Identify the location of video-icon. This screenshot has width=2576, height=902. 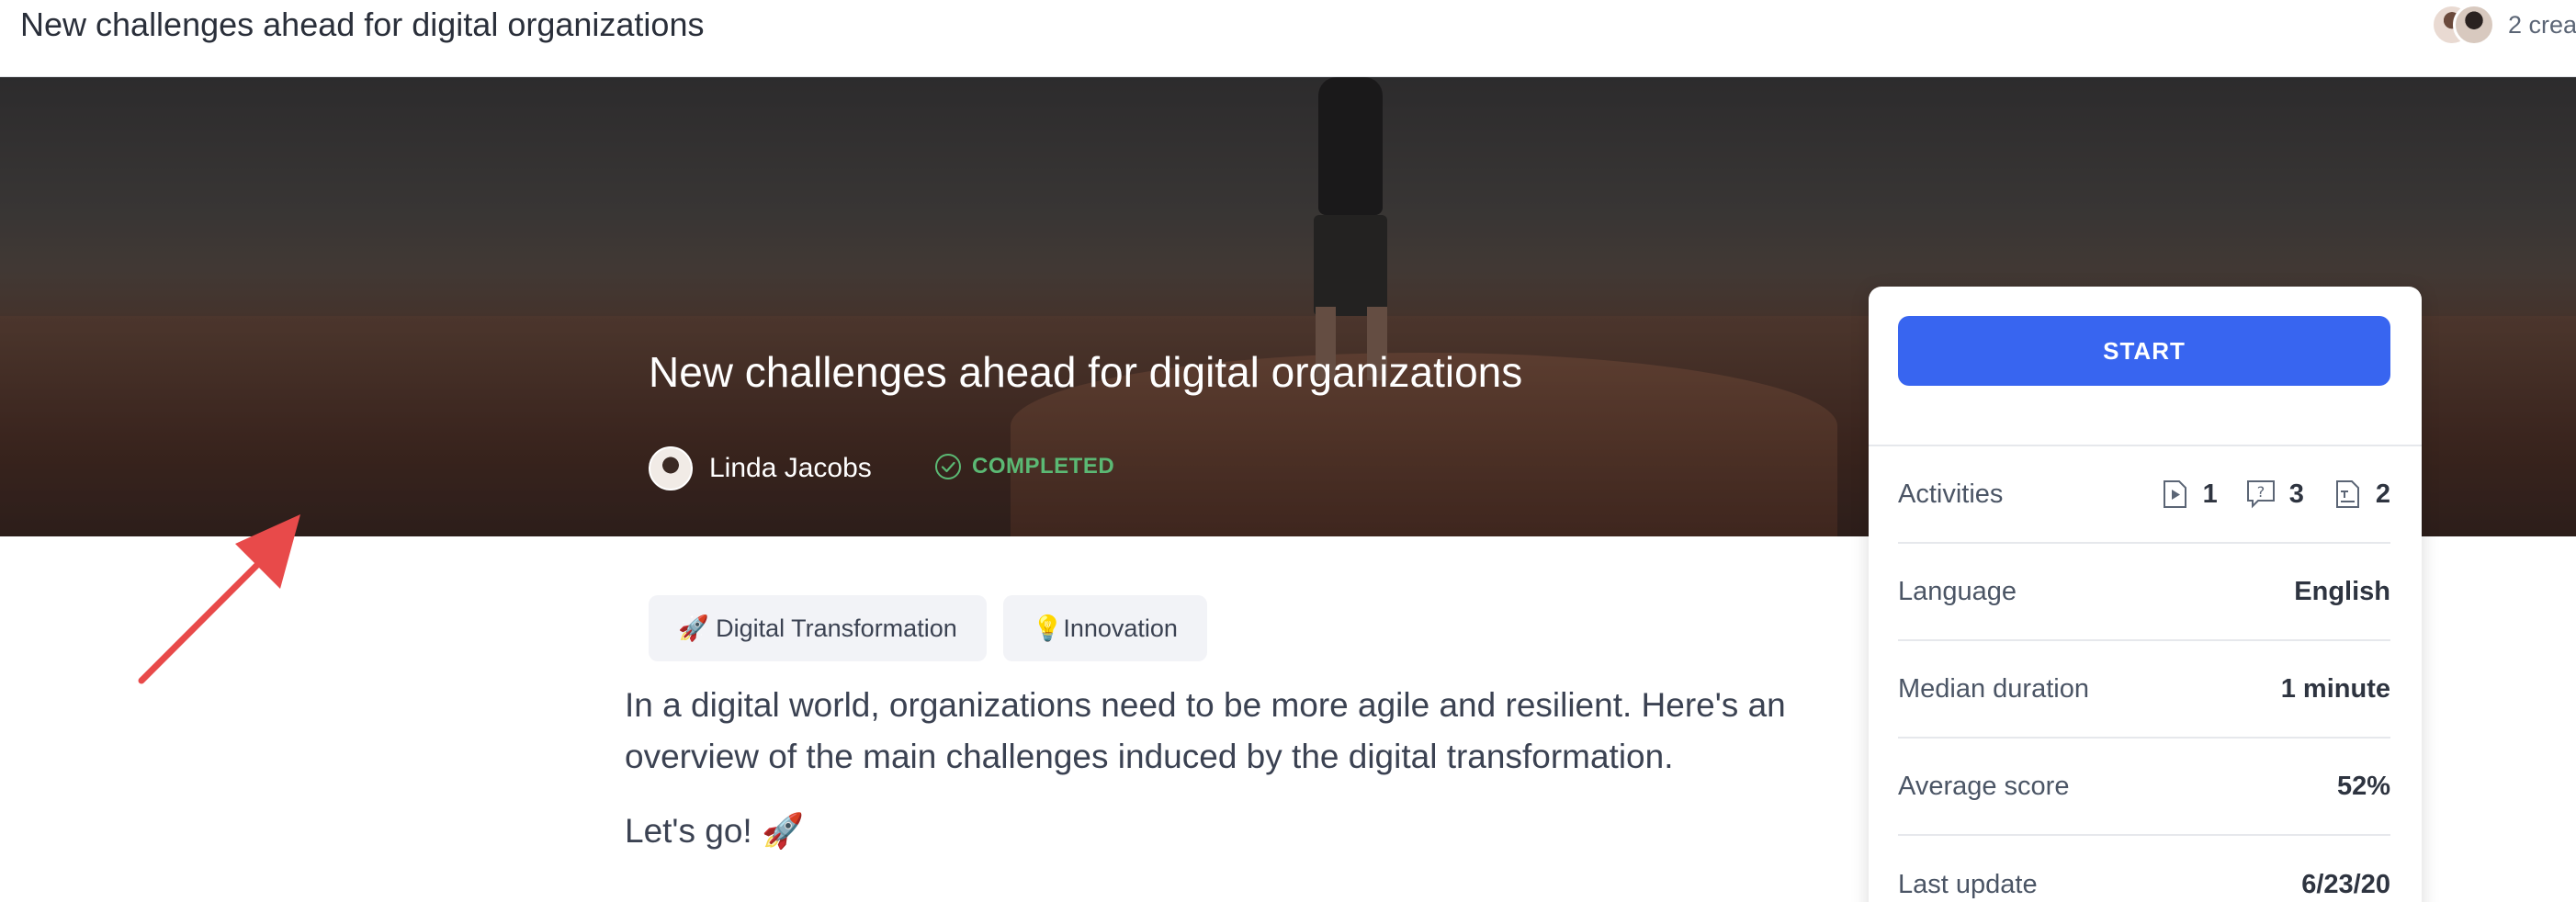
(2174, 494).